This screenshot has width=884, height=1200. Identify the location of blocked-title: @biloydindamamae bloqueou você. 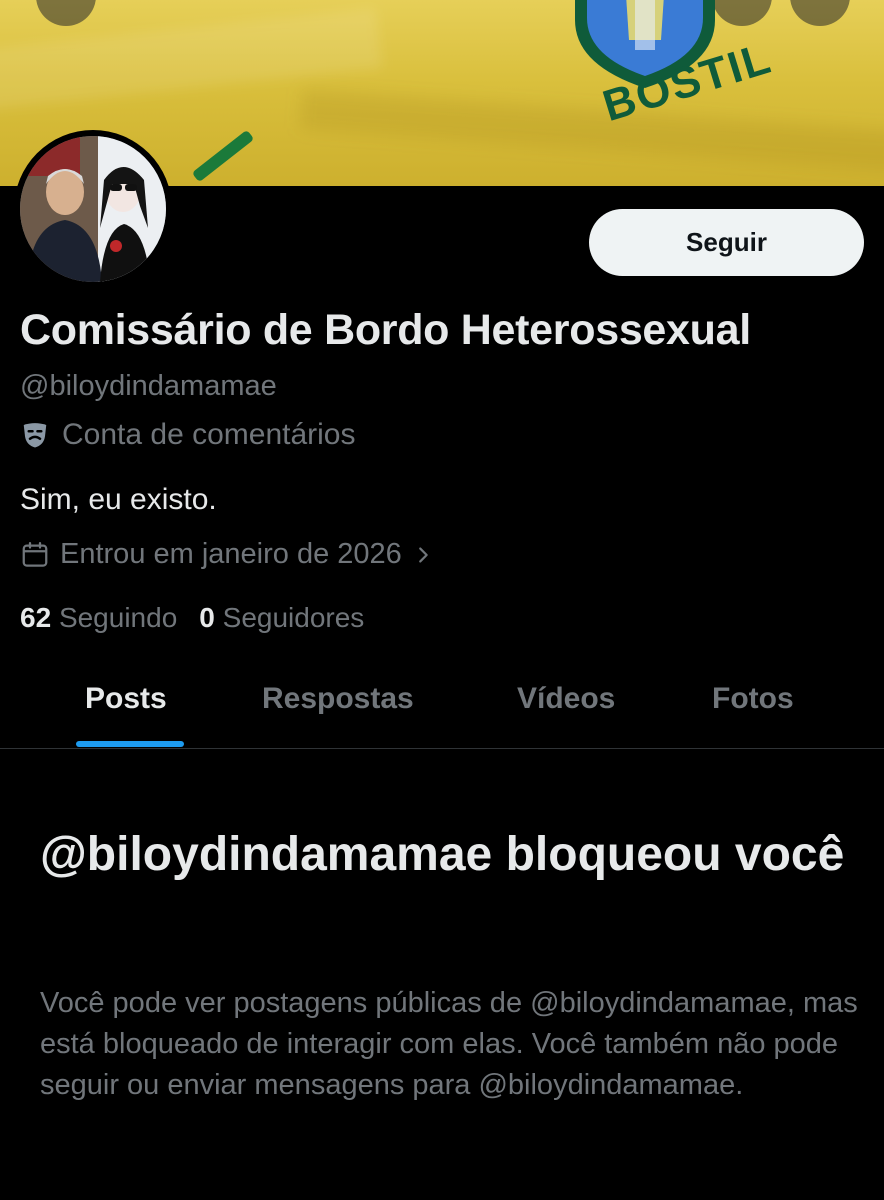
(442, 854).